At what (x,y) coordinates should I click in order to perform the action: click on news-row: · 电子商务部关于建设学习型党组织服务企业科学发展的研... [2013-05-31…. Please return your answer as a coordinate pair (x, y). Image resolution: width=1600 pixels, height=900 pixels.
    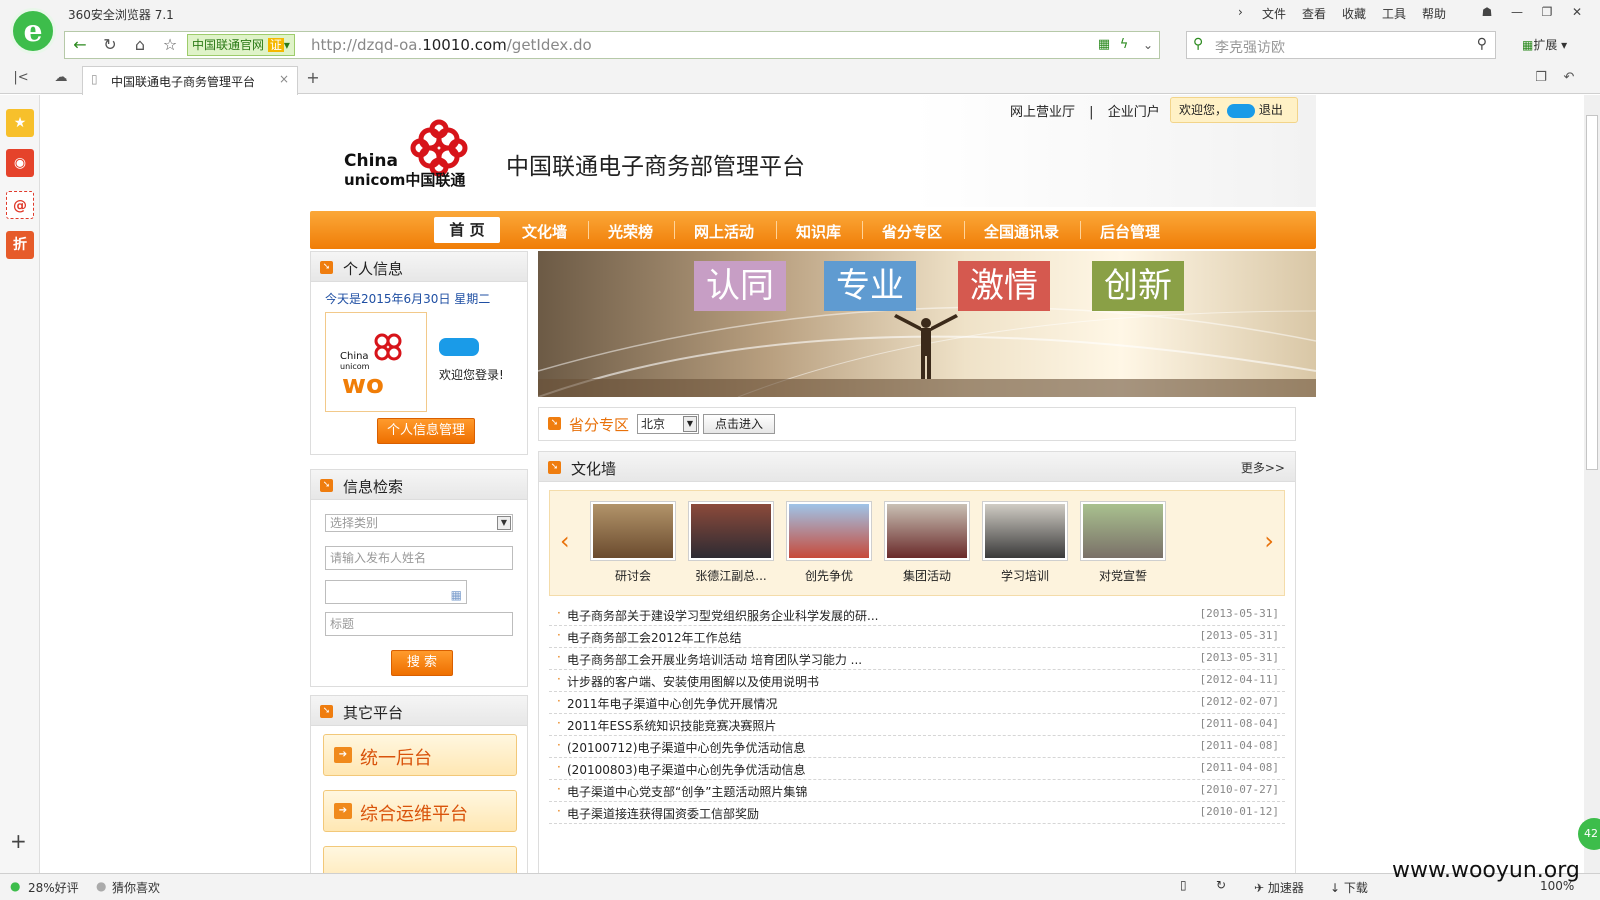
    Looking at the image, I should click on (917, 615).